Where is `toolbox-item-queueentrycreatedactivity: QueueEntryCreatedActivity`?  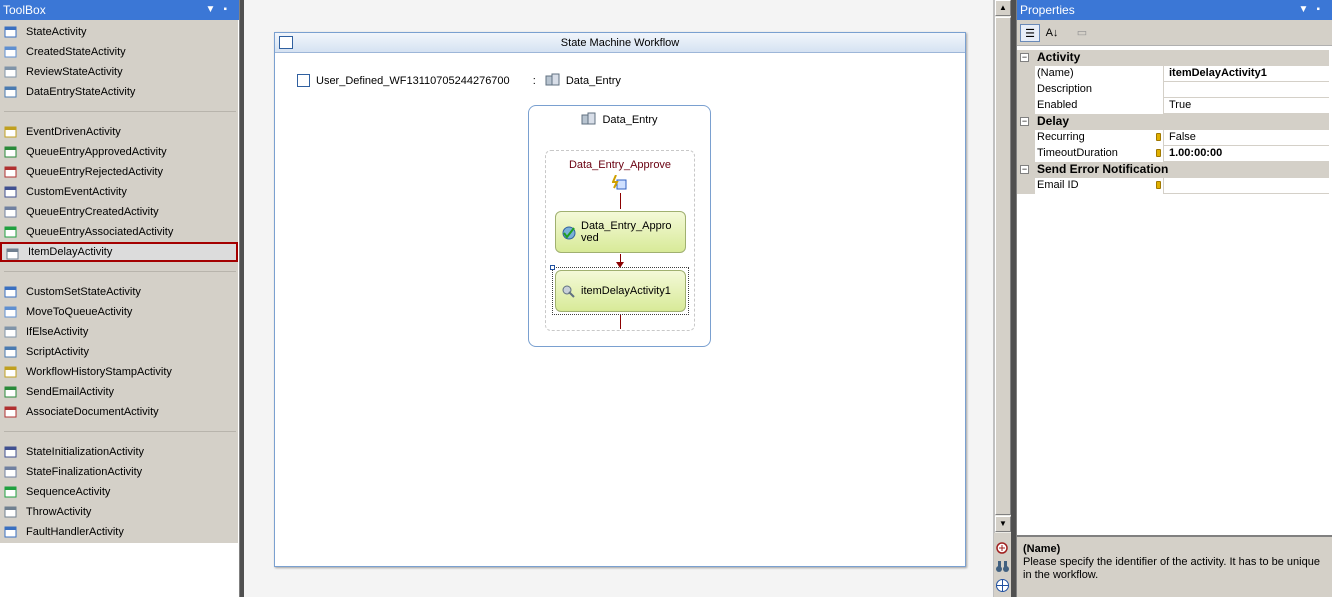
toolbox-item-queueentrycreatedactivity: QueueEntryCreatedActivity is located at coordinates (119, 212).